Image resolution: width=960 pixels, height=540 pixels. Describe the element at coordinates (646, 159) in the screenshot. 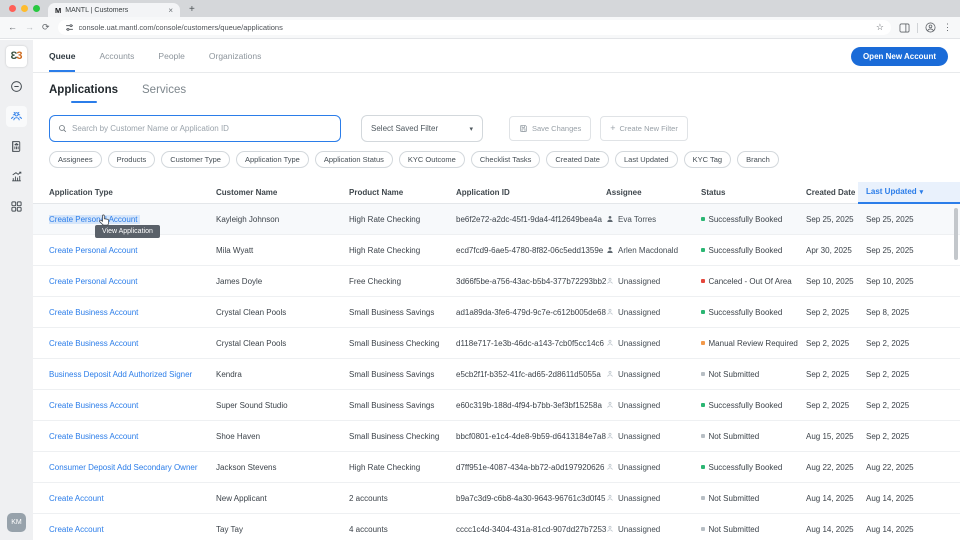

I see `filter-chip: Last Updated` at that location.